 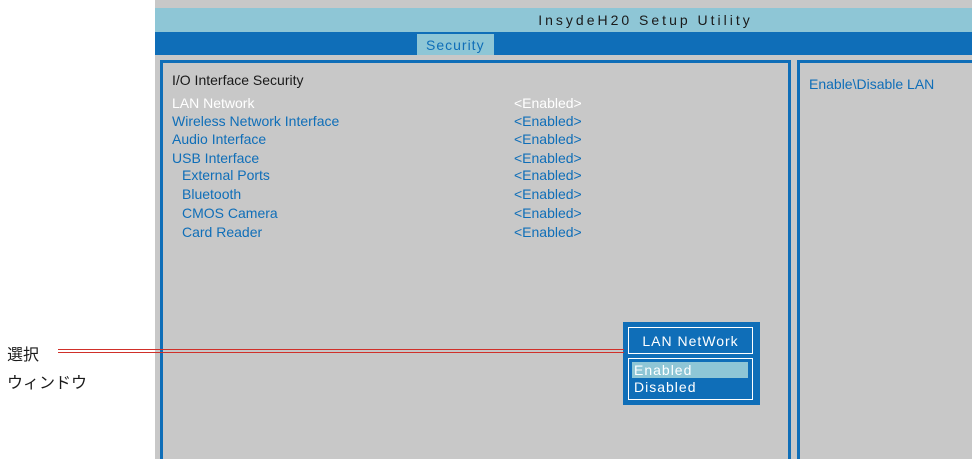 I want to click on setting-label: USB Interface, so click(x=216, y=158).